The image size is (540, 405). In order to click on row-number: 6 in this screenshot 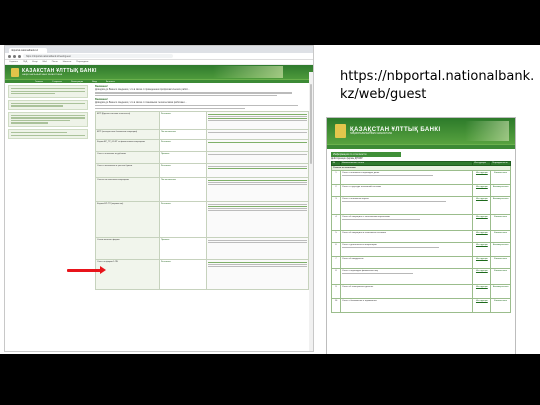, I will do `click(336, 250)`.